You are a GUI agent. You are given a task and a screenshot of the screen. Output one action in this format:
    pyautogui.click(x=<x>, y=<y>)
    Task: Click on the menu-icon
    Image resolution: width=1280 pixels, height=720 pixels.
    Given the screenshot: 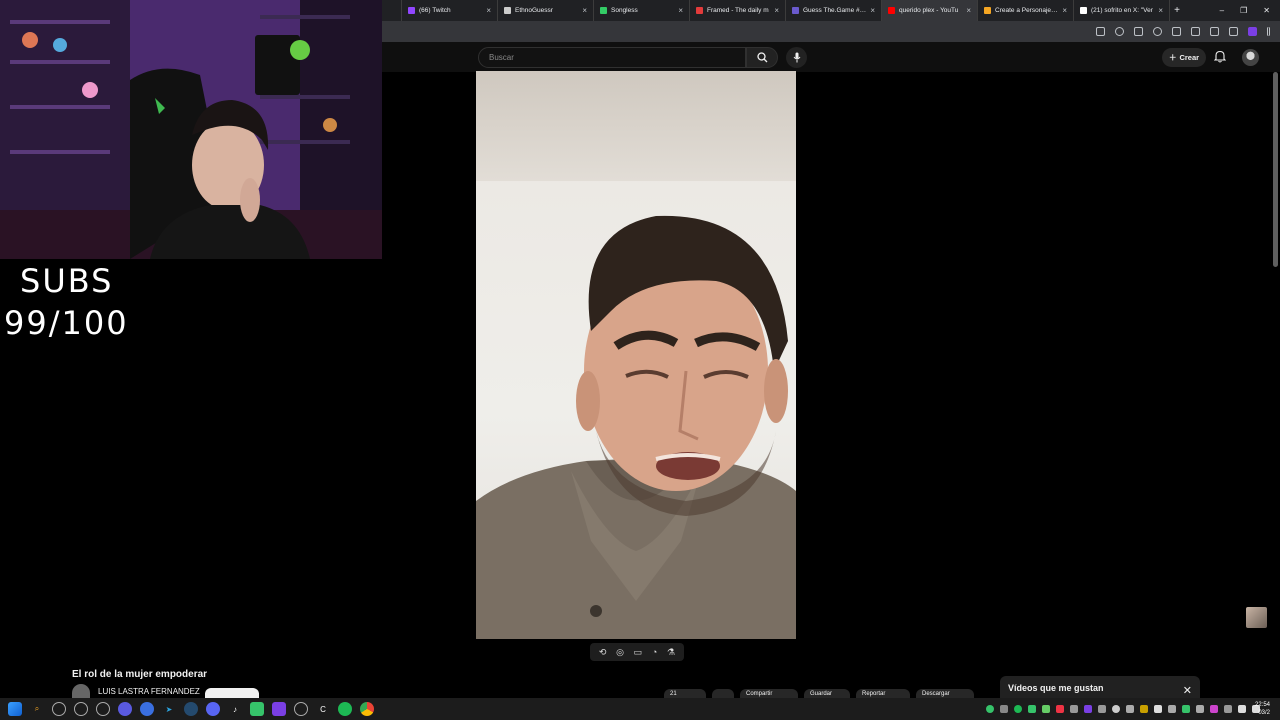 What is the action you would take?
    pyautogui.click(x=1268, y=31)
    